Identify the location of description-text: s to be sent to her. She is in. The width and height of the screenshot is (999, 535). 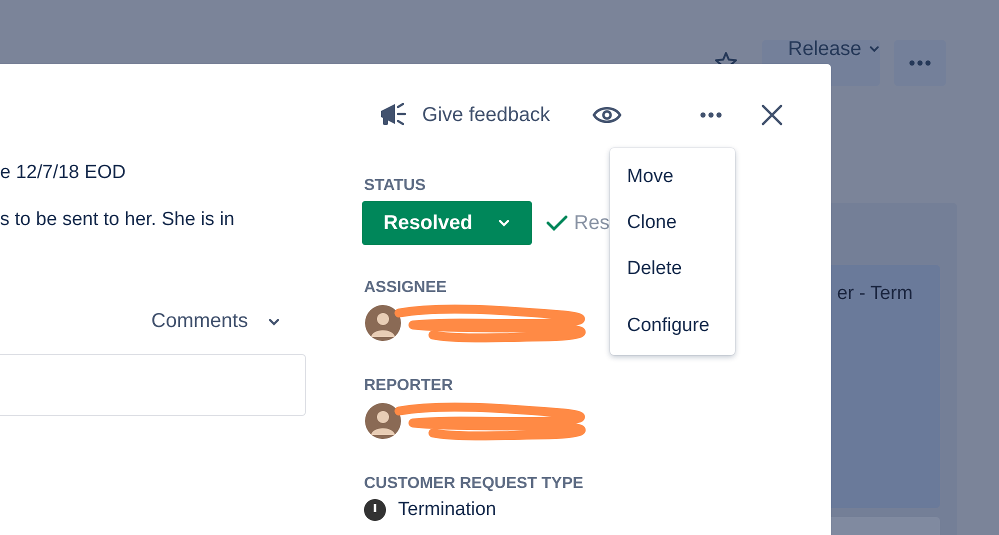
(118, 220).